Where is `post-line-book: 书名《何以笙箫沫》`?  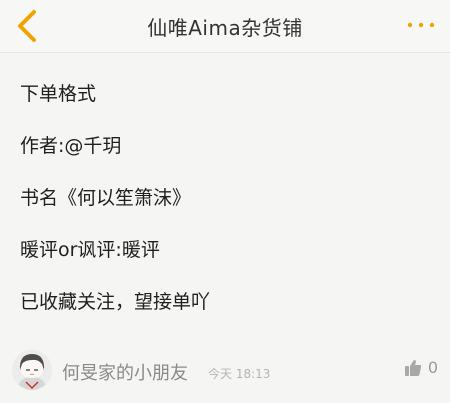 post-line-book: 书名《何以笙箫沫》 is located at coordinates (106, 198).